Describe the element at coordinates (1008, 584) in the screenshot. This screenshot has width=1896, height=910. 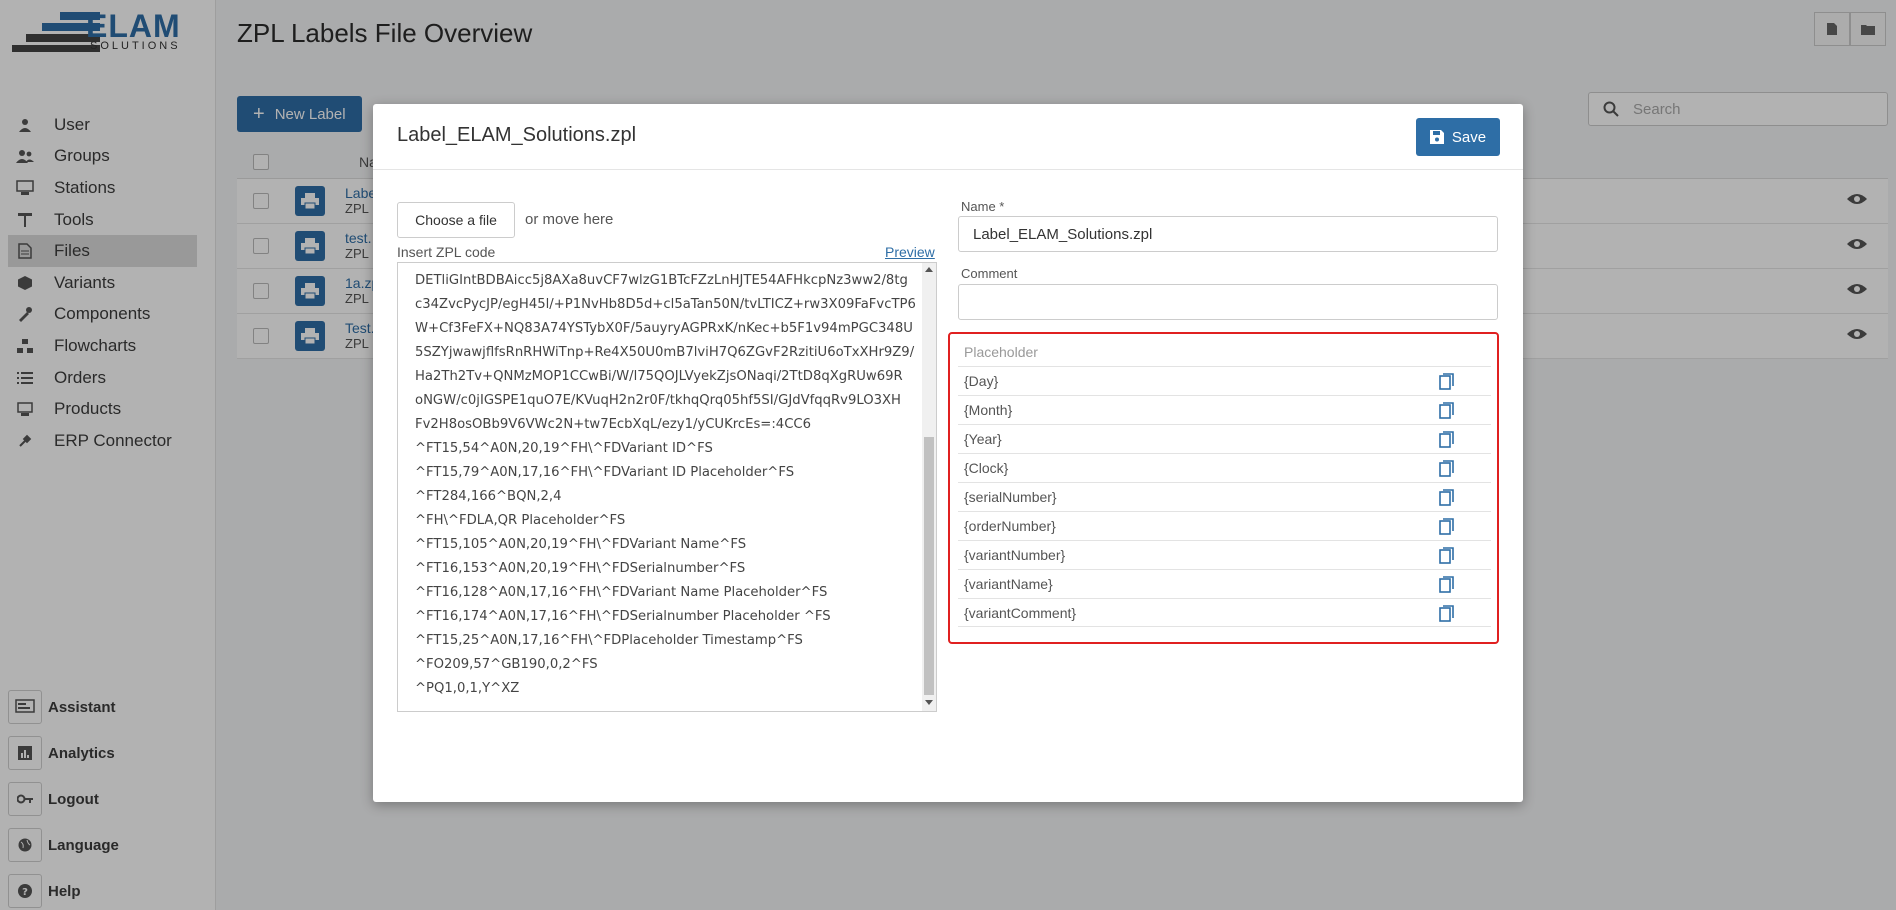
I see `placeholder-name: {variantName}` at that location.